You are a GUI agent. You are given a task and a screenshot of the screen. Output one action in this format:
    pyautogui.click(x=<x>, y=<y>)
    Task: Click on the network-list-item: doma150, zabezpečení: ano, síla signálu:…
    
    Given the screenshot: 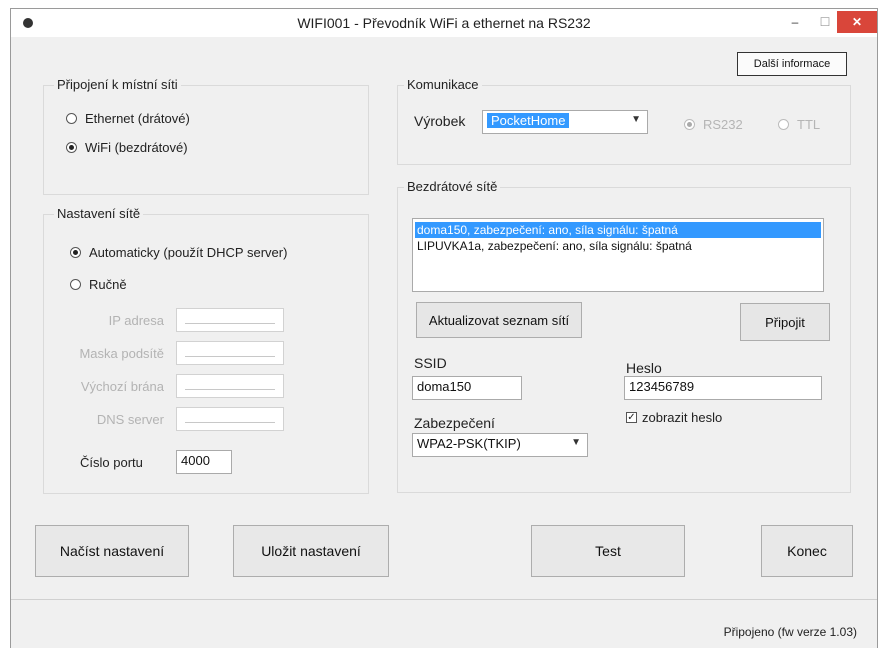 What is the action you would take?
    pyautogui.click(x=618, y=230)
    